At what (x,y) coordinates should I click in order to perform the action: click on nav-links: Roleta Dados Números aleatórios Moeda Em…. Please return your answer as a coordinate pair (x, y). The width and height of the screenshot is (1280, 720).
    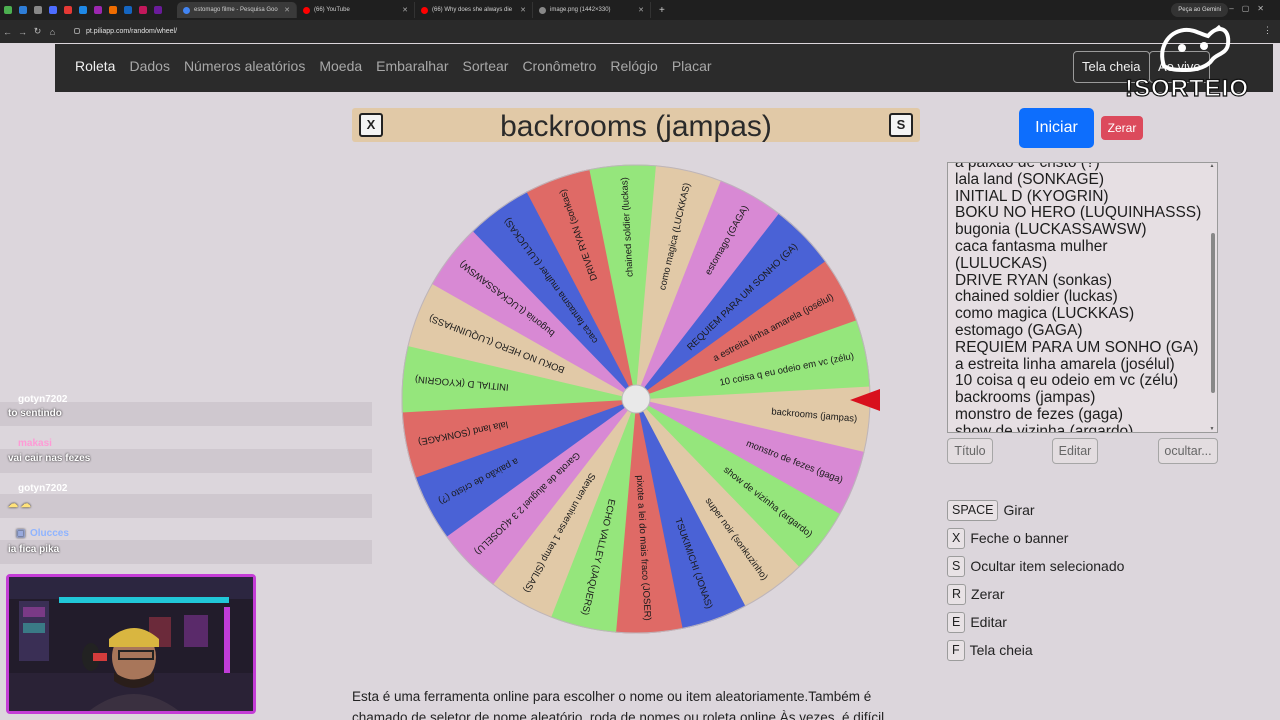
    Looking at the image, I should click on (393, 66).